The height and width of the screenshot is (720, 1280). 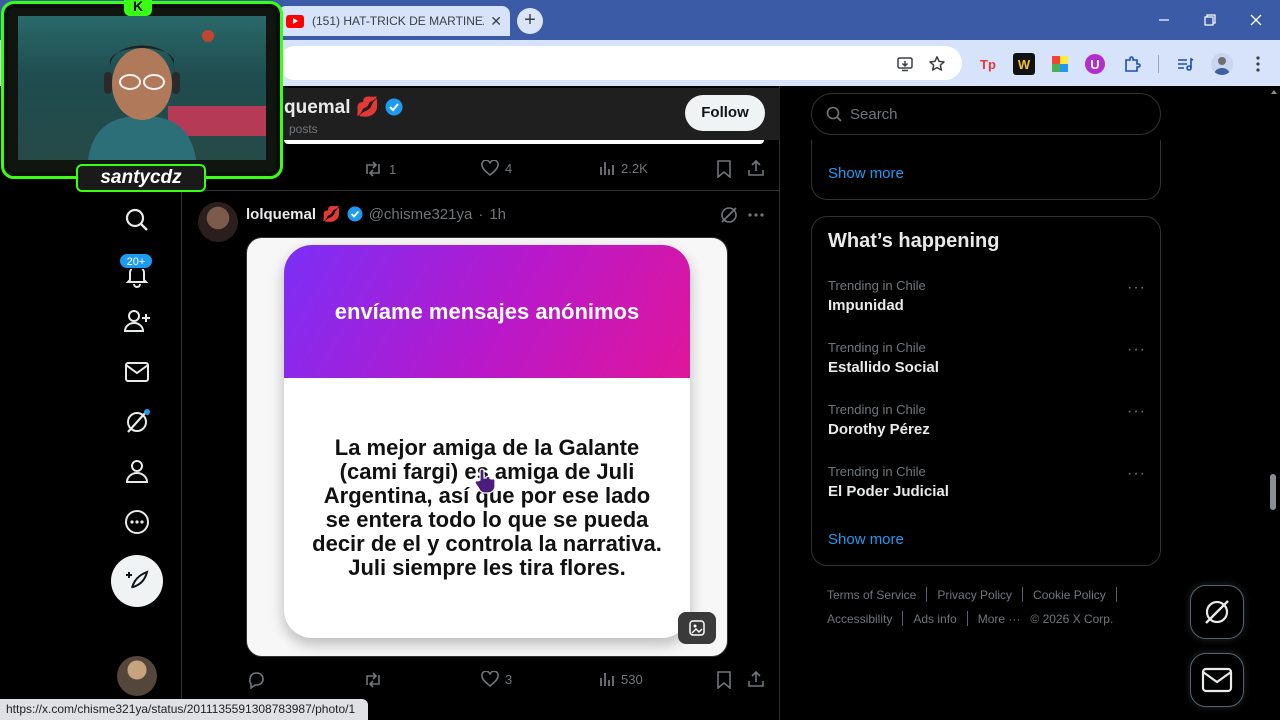 I want to click on tab-close-icon: ✕, so click(x=496, y=21).